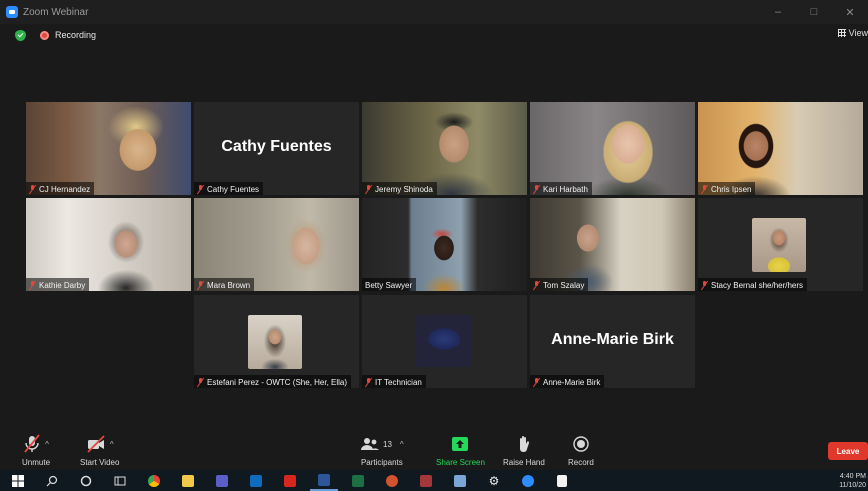 The image size is (868, 491). I want to click on muted-microphone-icon, so click(32, 443).